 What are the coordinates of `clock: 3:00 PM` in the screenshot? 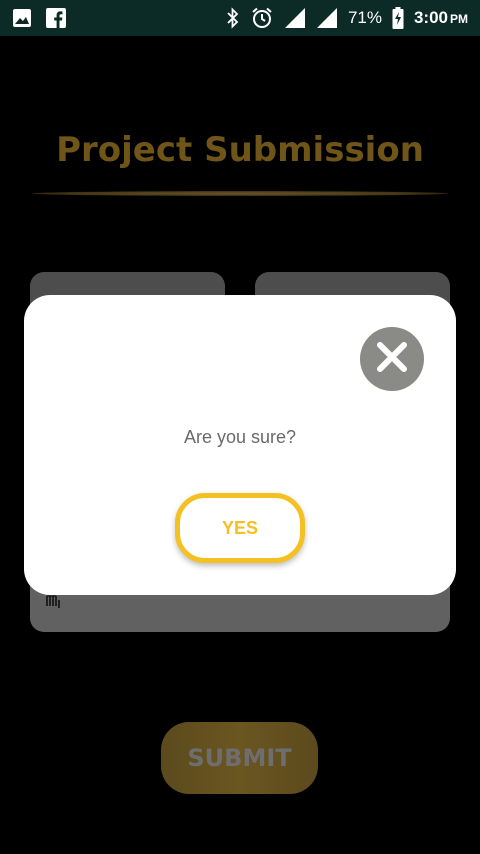 It's located at (441, 18).